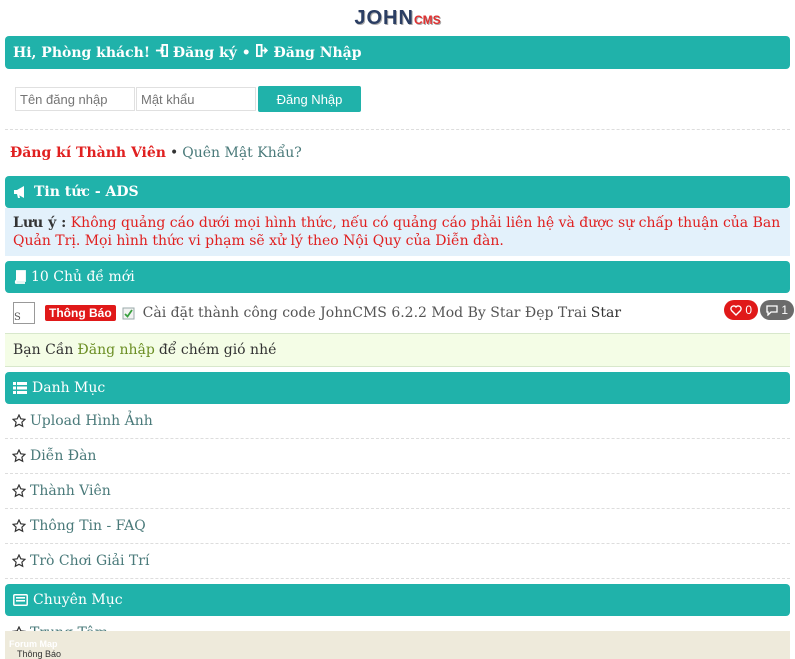 The height and width of the screenshot is (659, 795). What do you see at coordinates (242, 153) in the screenshot?
I see `forgot-password-link: Quên Mật Khẩu?` at bounding box center [242, 153].